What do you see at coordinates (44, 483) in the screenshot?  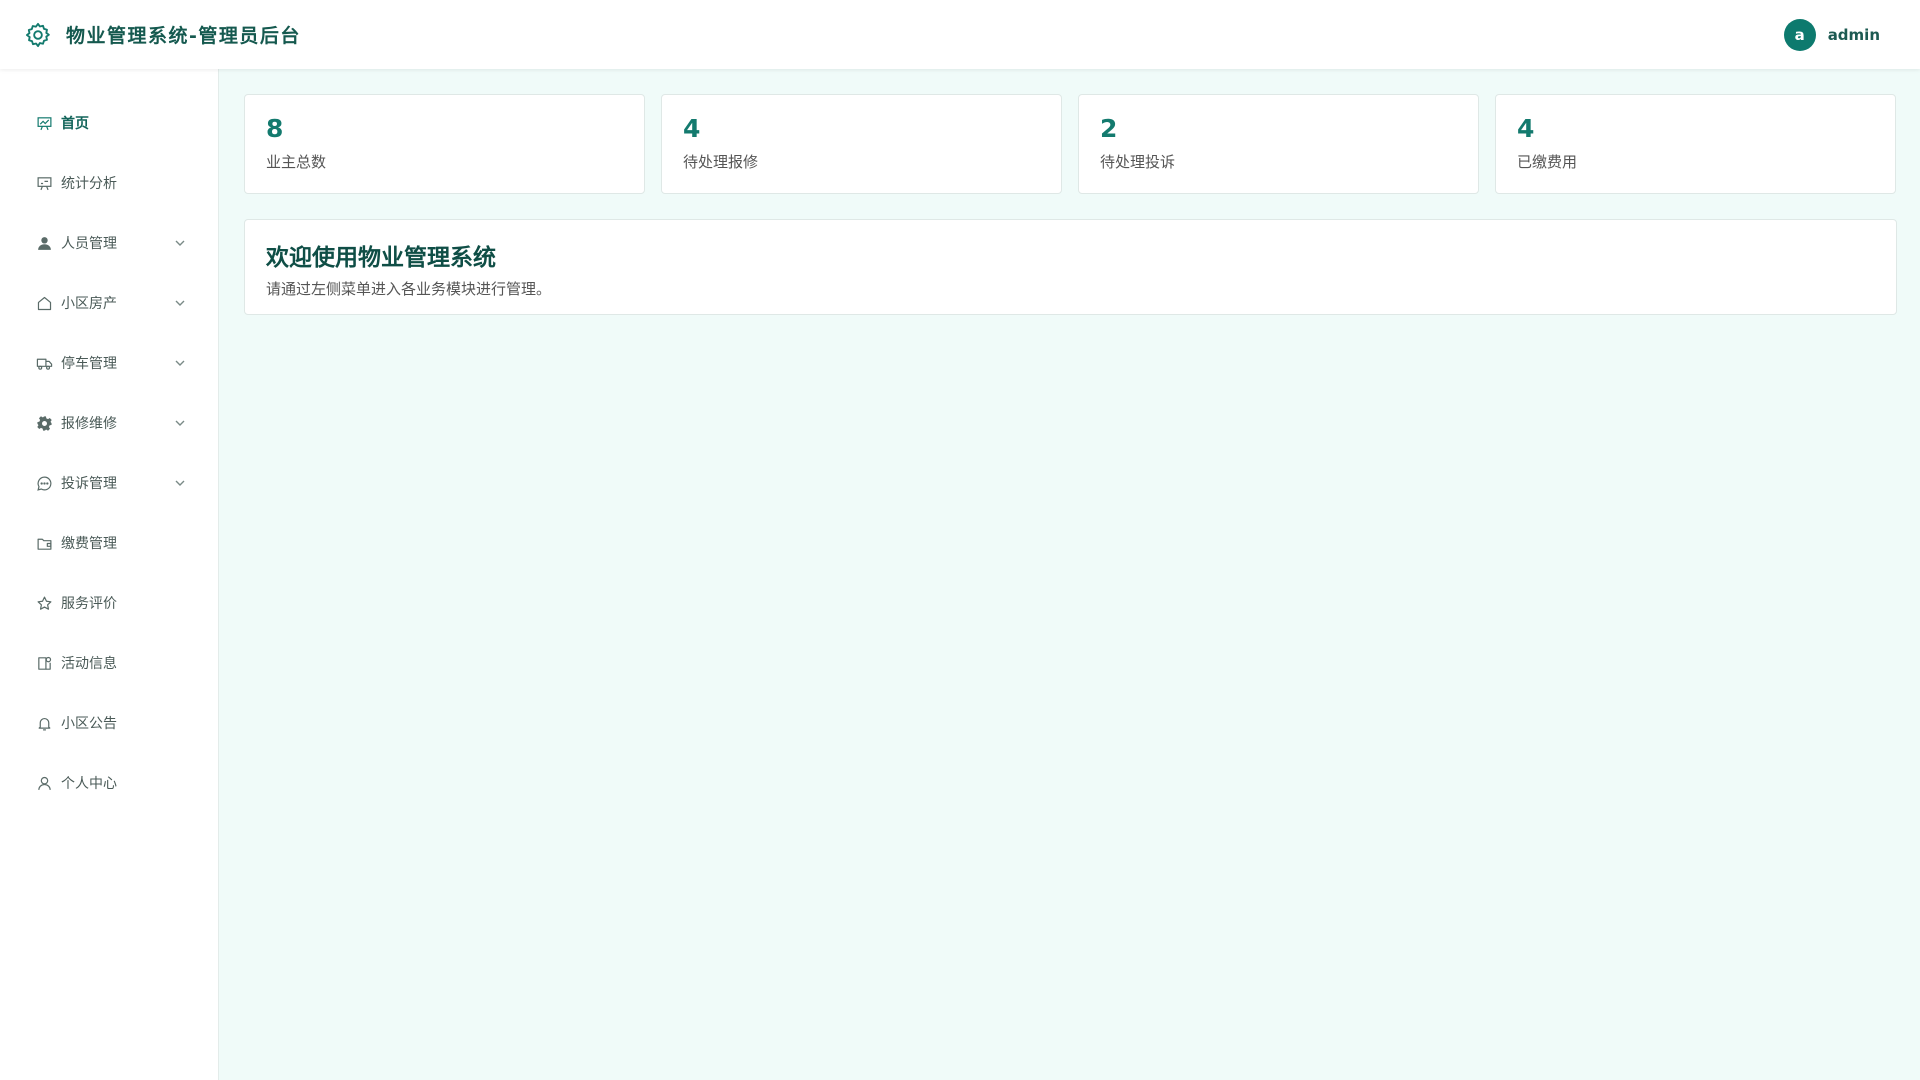 I see `chat-icon` at bounding box center [44, 483].